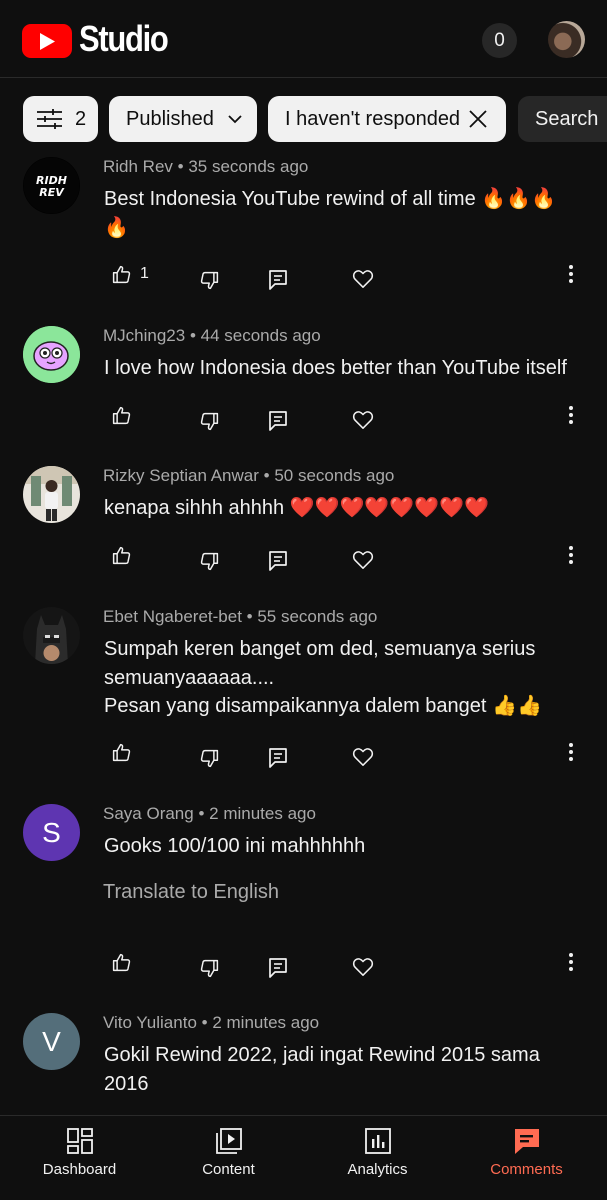 The width and height of the screenshot is (607, 1200). What do you see at coordinates (387, 119) in the screenshot?
I see `not-responded-filter-chip: I haven't responded` at bounding box center [387, 119].